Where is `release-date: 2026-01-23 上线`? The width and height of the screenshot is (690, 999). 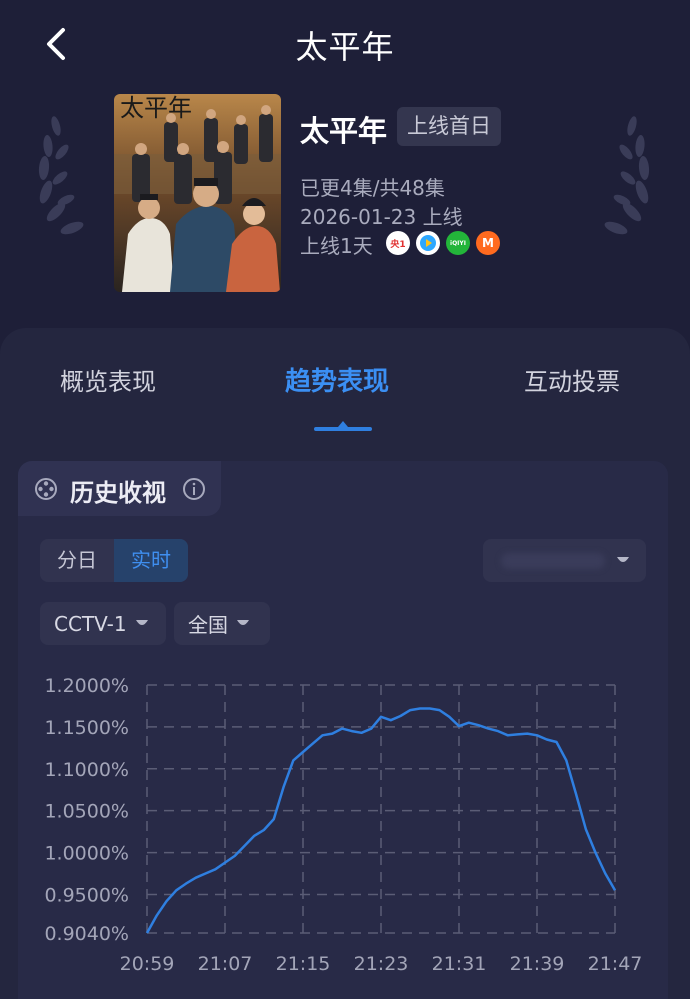 release-date: 2026-01-23 上线 is located at coordinates (381, 217).